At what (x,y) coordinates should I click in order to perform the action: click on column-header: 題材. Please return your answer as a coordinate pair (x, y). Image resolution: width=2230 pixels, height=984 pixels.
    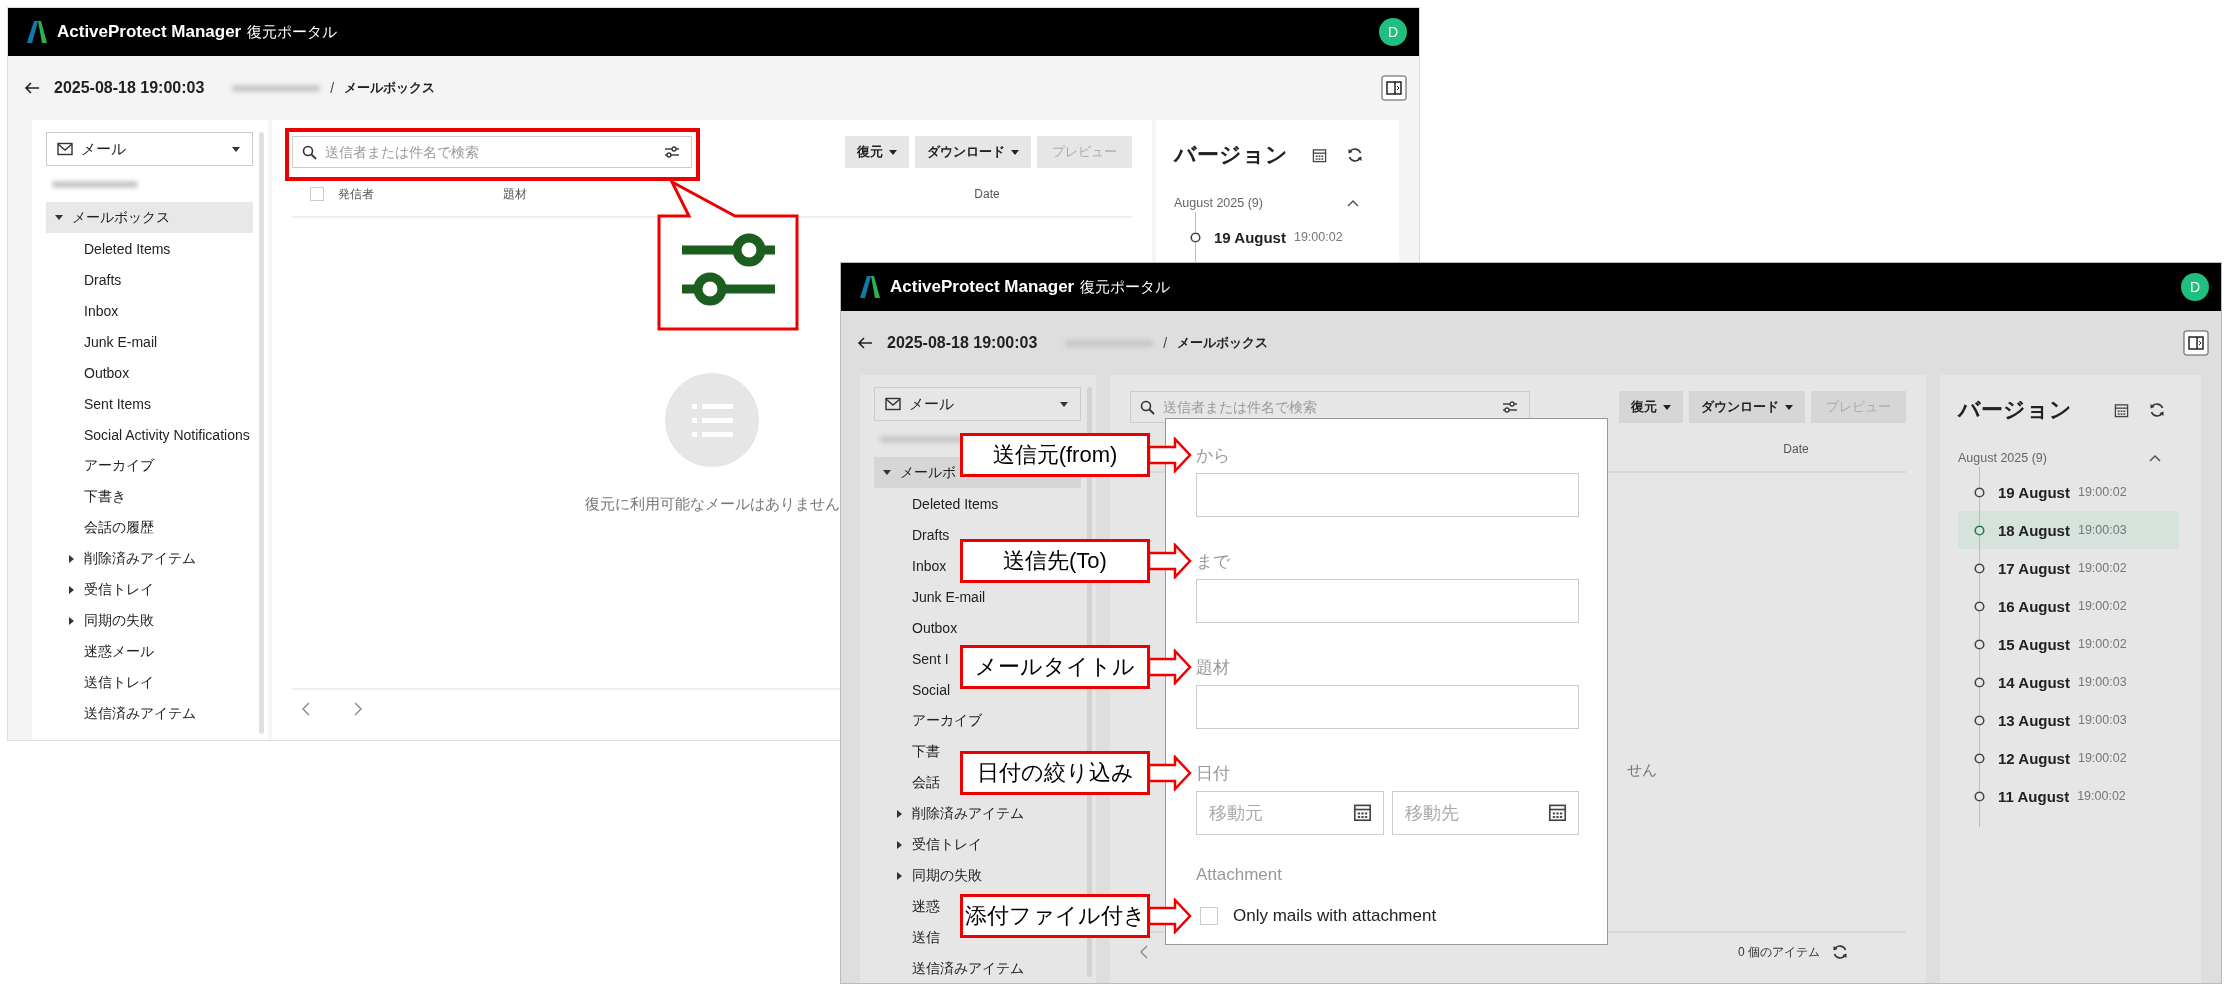
    Looking at the image, I should click on (653, 194).